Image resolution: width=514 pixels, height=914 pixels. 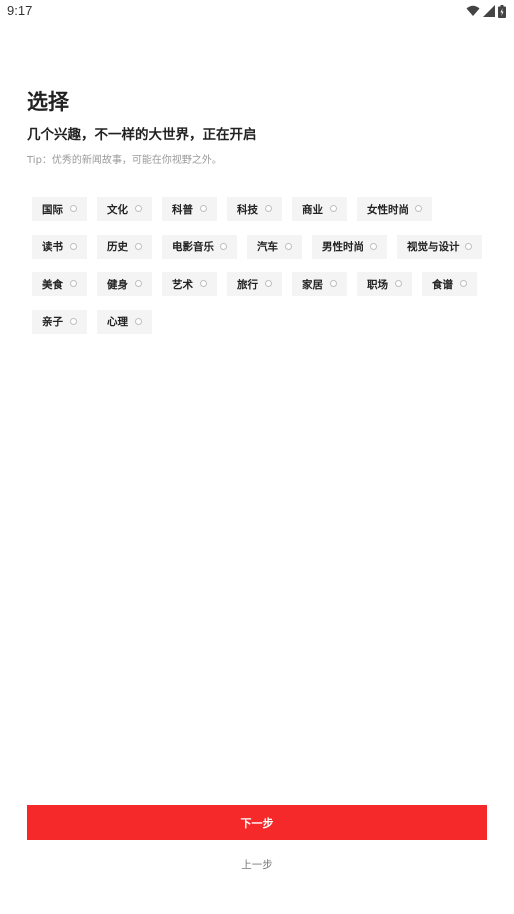 I want to click on interest-tag-label: 汽车, so click(x=267, y=247).